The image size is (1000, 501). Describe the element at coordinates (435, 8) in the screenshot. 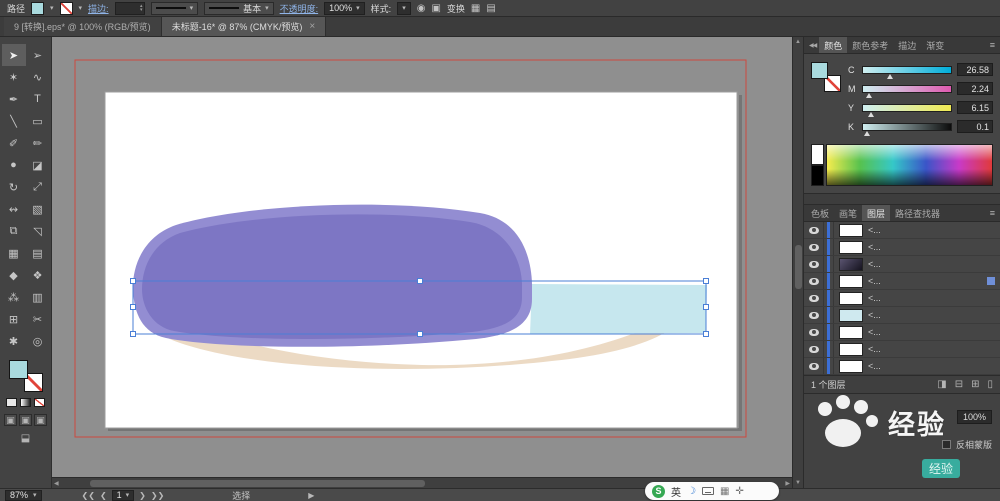

I see `document-setup-icon: ▣` at that location.